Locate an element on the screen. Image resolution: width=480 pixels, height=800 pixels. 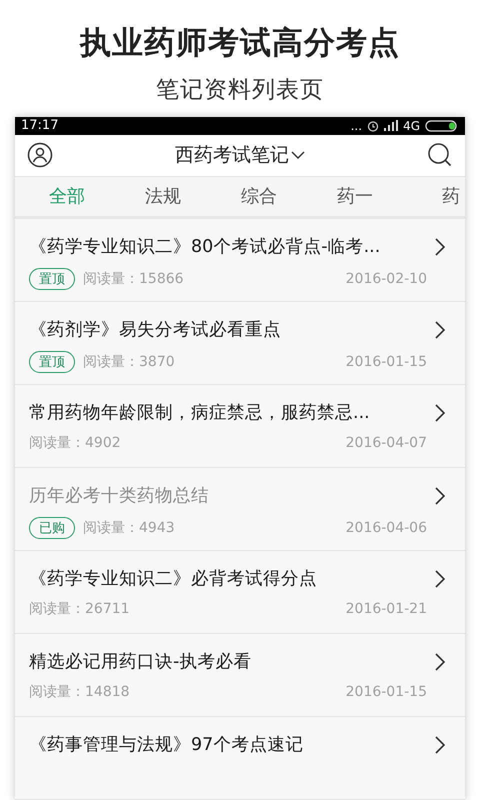
note-date: 2016-02-10 is located at coordinates (386, 278).